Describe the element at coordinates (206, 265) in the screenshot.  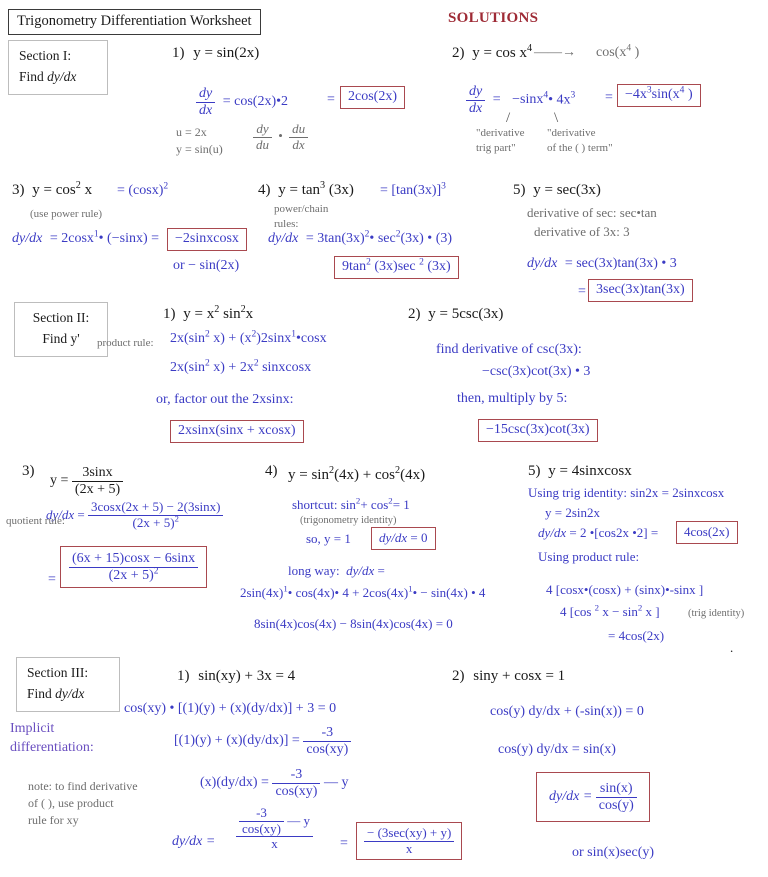
I see `s1-p3-alt: or − sin(2x)` at that location.